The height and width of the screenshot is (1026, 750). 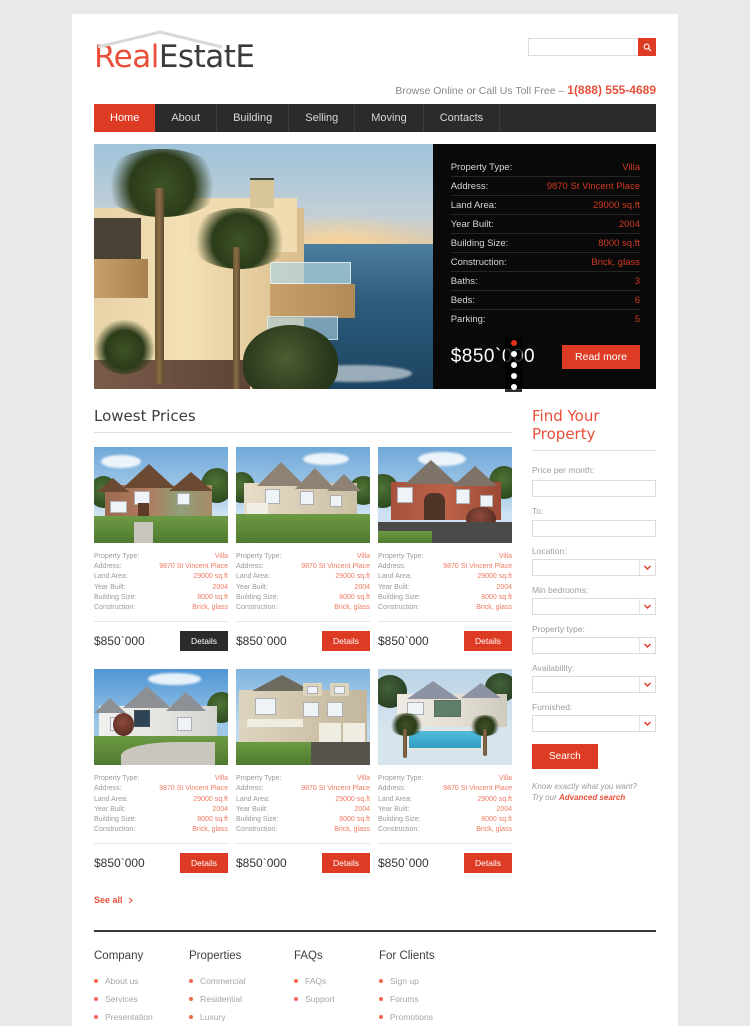 I want to click on footer-link: Forums, so click(x=426, y=999).